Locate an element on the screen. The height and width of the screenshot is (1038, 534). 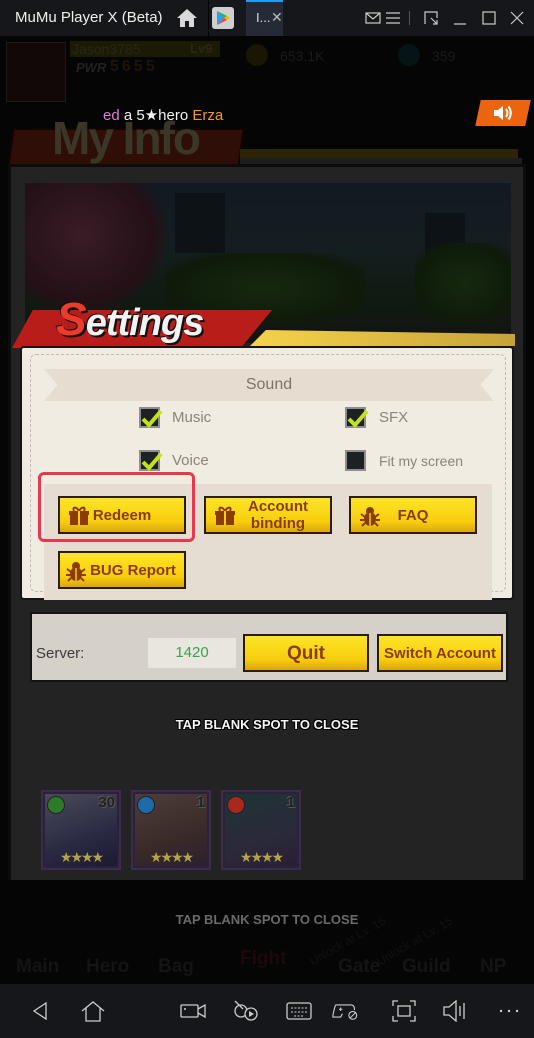
play-store-icon is located at coordinates (223, 18).